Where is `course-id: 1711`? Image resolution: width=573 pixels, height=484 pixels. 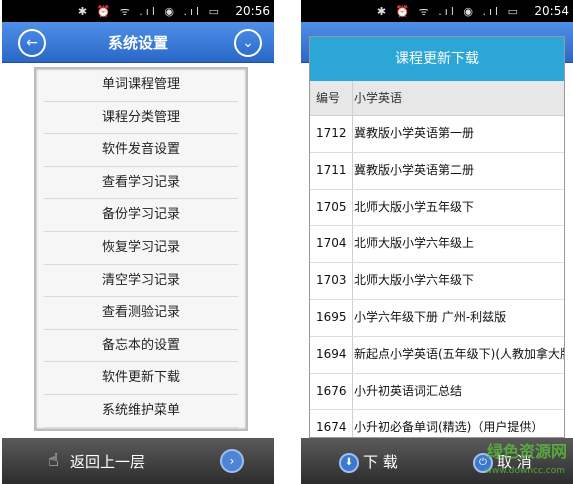 course-id: 1711 is located at coordinates (331, 170).